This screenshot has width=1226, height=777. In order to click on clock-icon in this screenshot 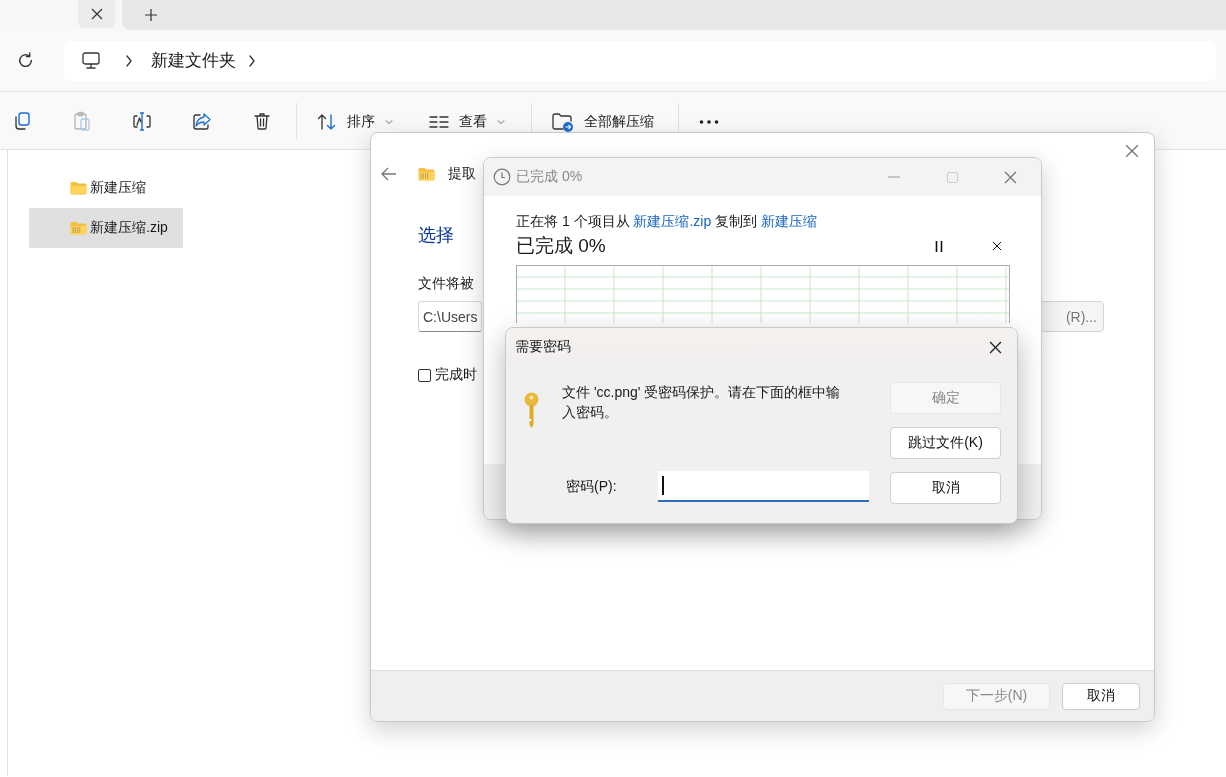, I will do `click(502, 177)`.